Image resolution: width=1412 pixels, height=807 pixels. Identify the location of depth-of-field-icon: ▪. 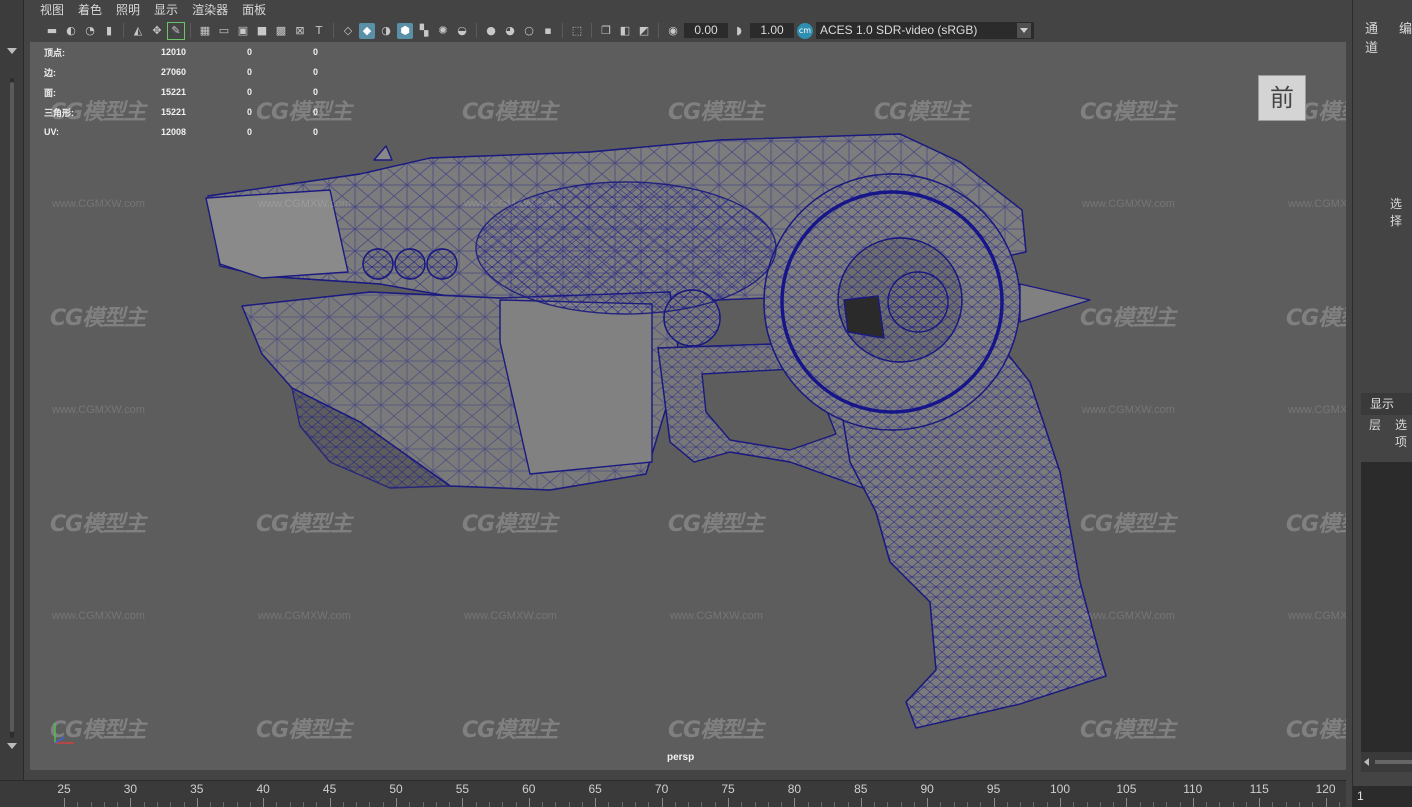
(548, 31).